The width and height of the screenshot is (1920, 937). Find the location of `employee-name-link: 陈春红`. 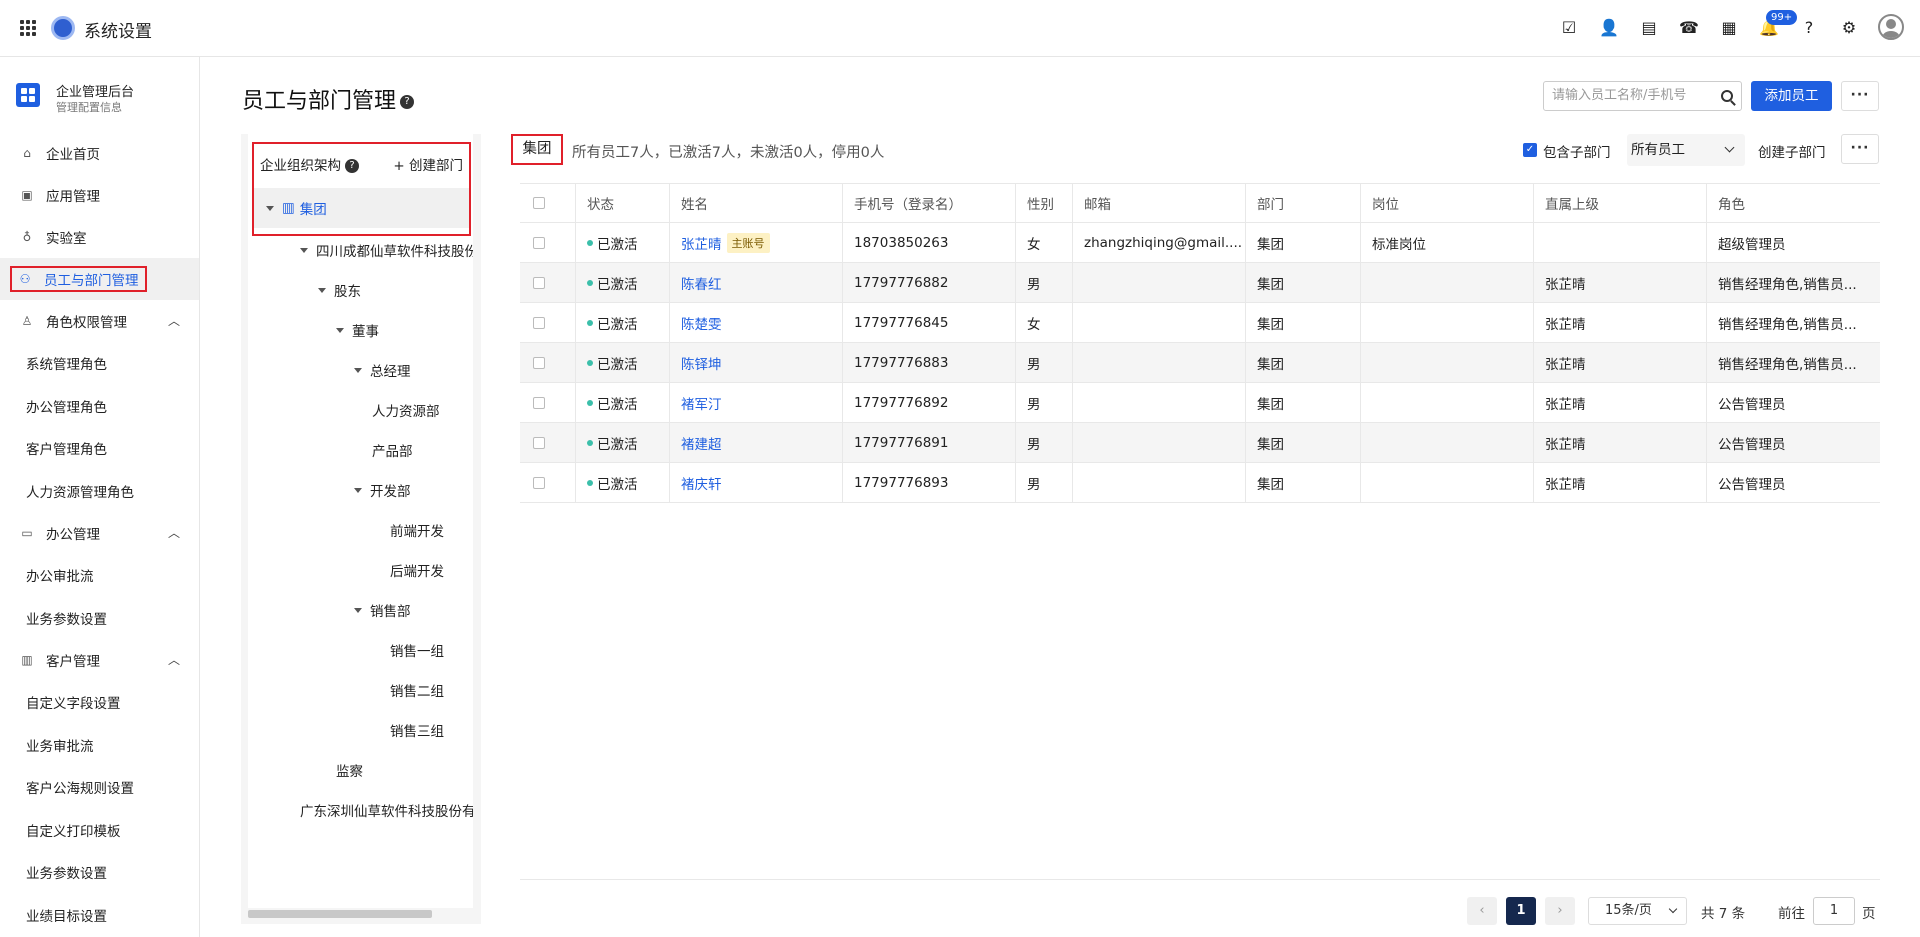

employee-name-link: 陈春红 is located at coordinates (701, 283).